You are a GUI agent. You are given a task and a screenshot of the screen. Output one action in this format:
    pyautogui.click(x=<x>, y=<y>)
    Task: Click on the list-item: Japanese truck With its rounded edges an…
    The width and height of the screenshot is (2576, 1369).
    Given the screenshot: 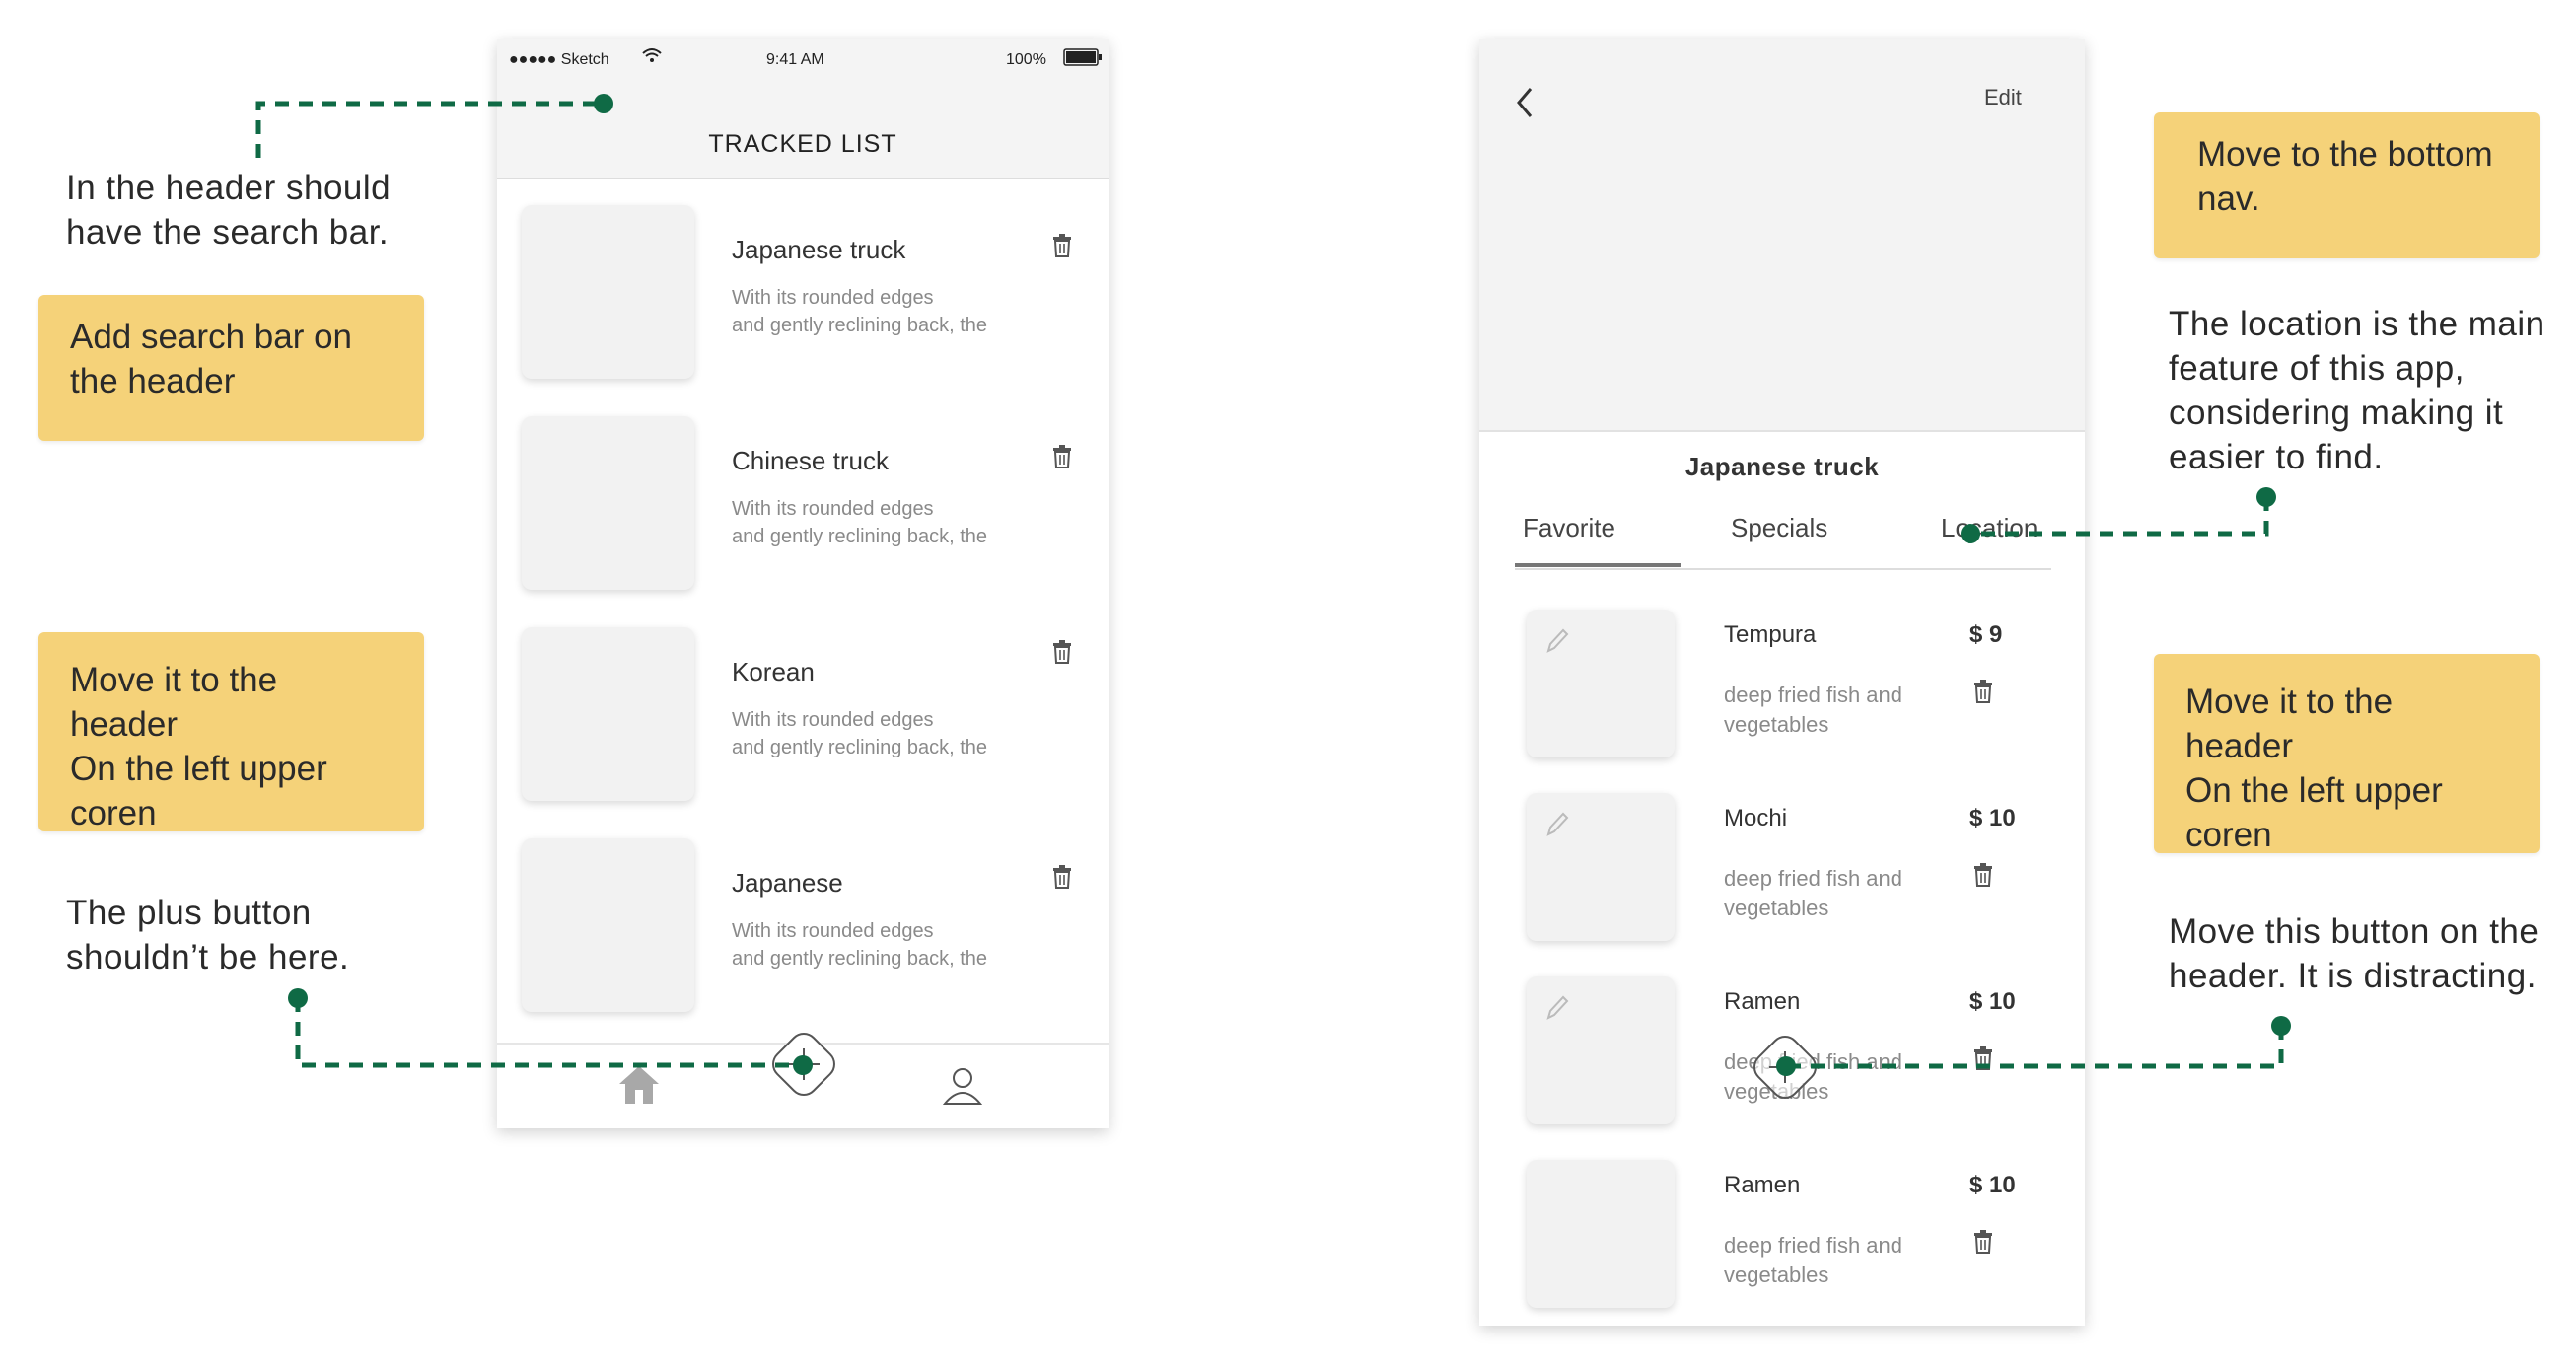 What is the action you would take?
    pyautogui.click(x=803, y=291)
    